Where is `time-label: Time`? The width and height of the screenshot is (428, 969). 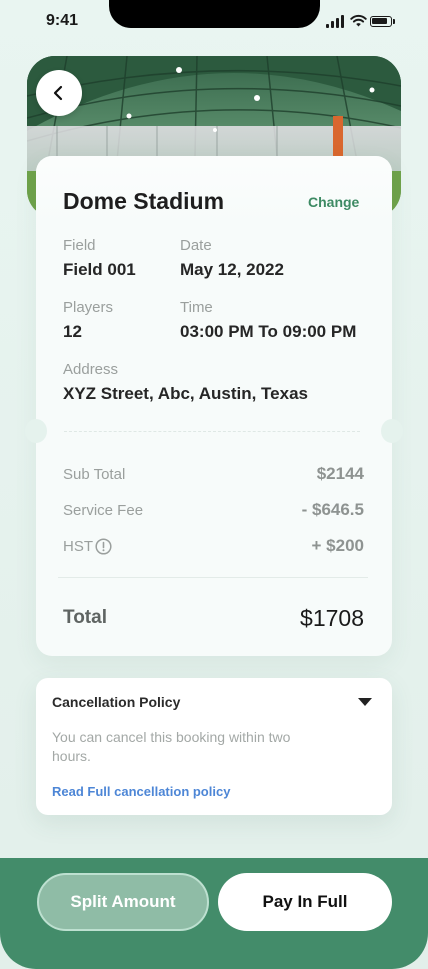
time-label: Time is located at coordinates (196, 307).